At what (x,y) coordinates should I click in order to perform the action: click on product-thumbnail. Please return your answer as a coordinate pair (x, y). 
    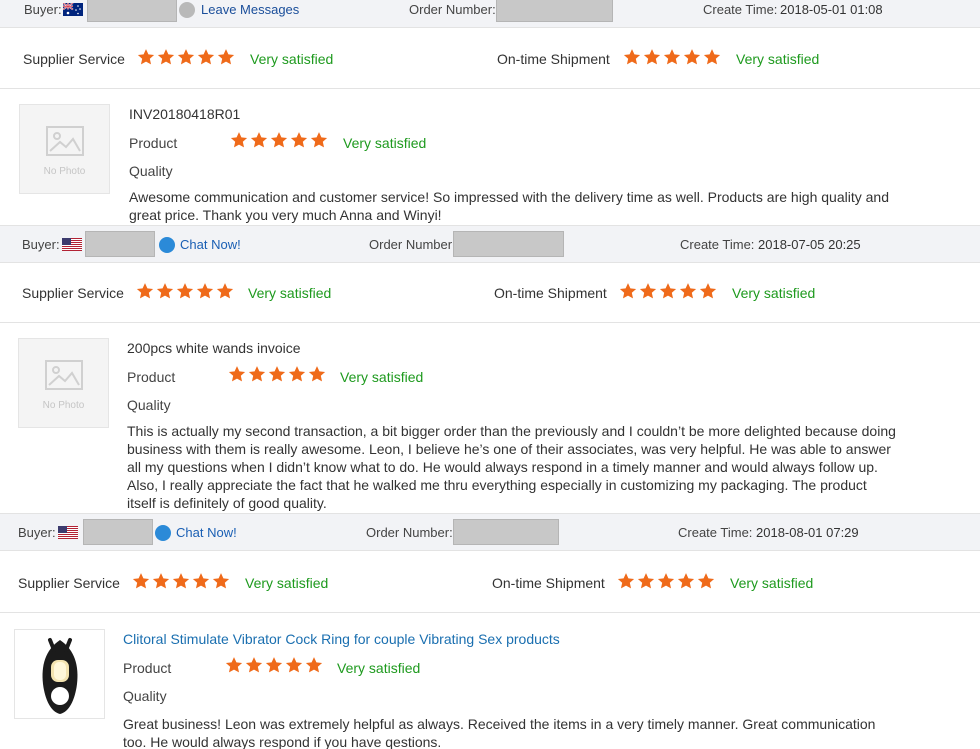
    Looking at the image, I should click on (59, 674).